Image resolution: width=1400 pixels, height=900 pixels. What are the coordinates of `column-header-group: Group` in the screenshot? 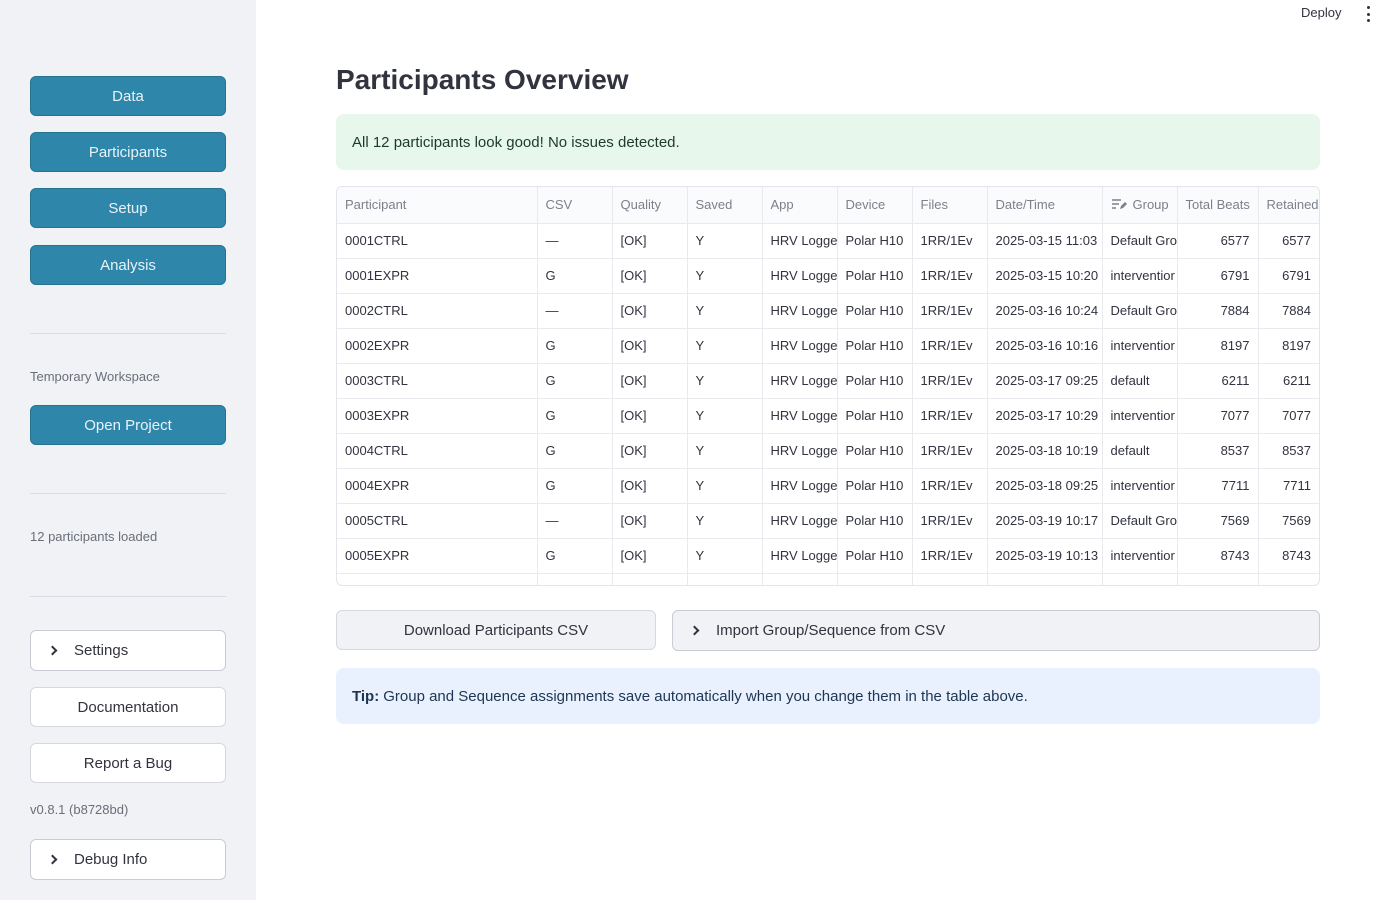 It's located at (1140, 205).